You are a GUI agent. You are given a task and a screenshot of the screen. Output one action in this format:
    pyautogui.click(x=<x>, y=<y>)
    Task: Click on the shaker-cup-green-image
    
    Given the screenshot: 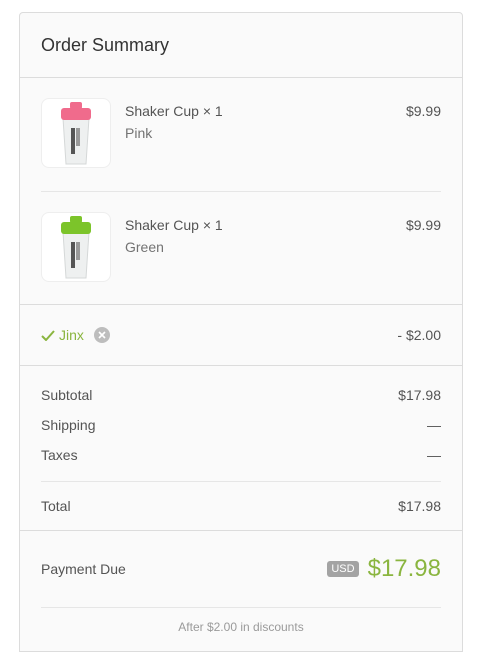 What is the action you would take?
    pyautogui.click(x=76, y=247)
    